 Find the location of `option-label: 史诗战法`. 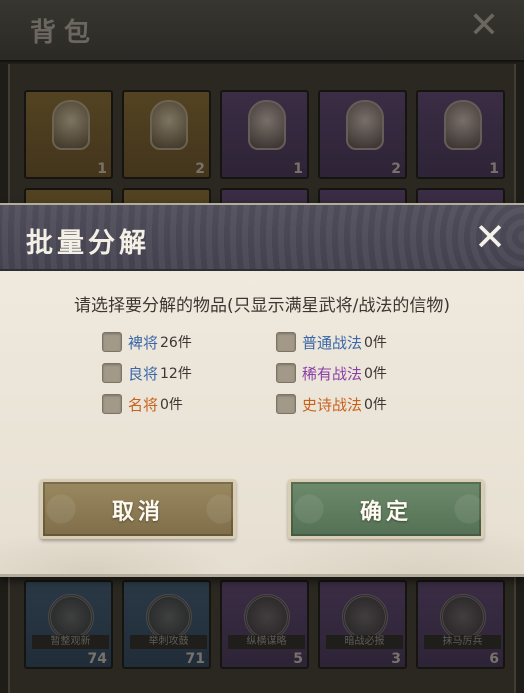

option-label: 史诗战法 is located at coordinates (332, 404).